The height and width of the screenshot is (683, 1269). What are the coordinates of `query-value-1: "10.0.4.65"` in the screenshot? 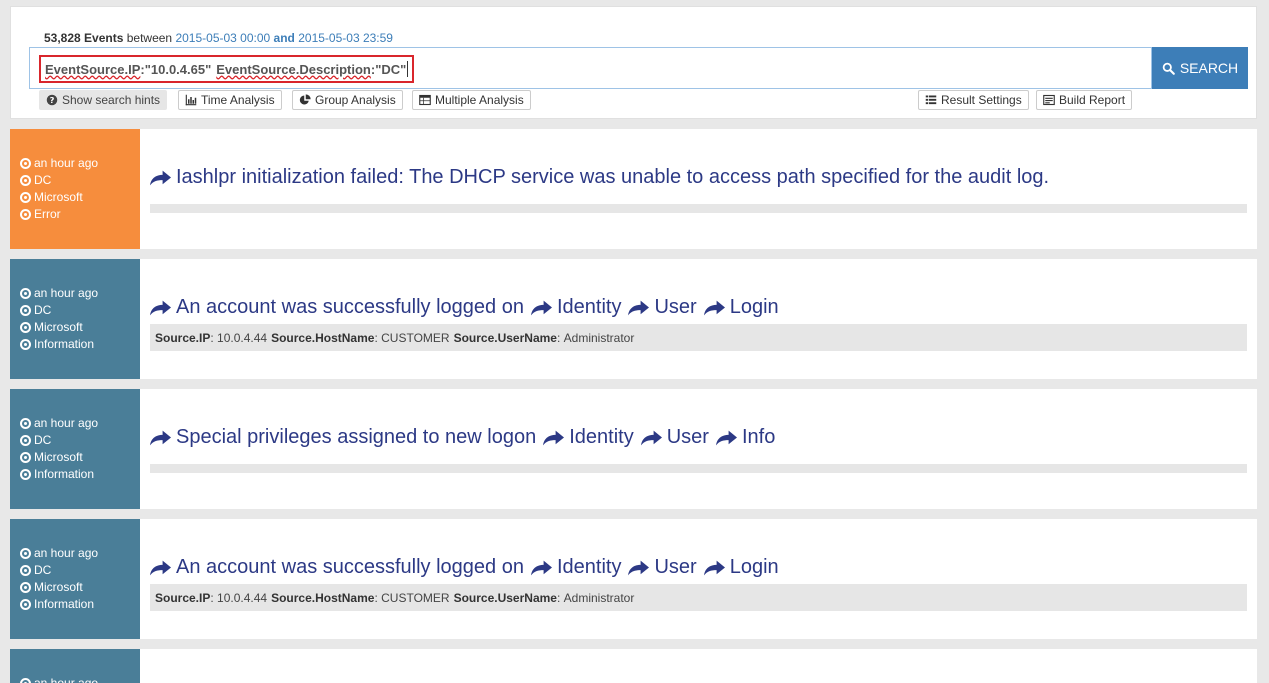 It's located at (178, 69).